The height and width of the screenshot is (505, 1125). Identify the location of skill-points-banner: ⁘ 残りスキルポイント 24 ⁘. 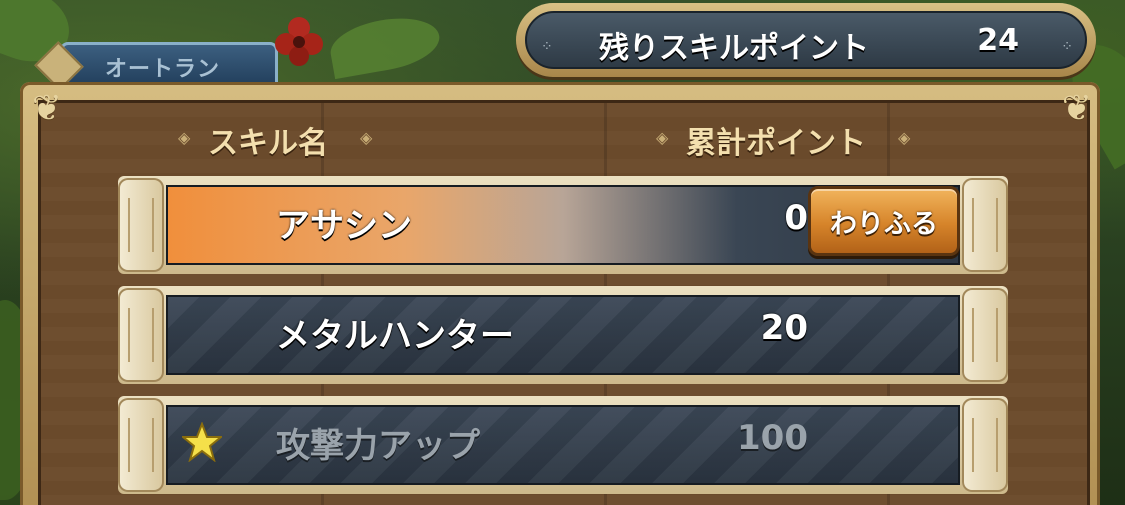
(806, 40).